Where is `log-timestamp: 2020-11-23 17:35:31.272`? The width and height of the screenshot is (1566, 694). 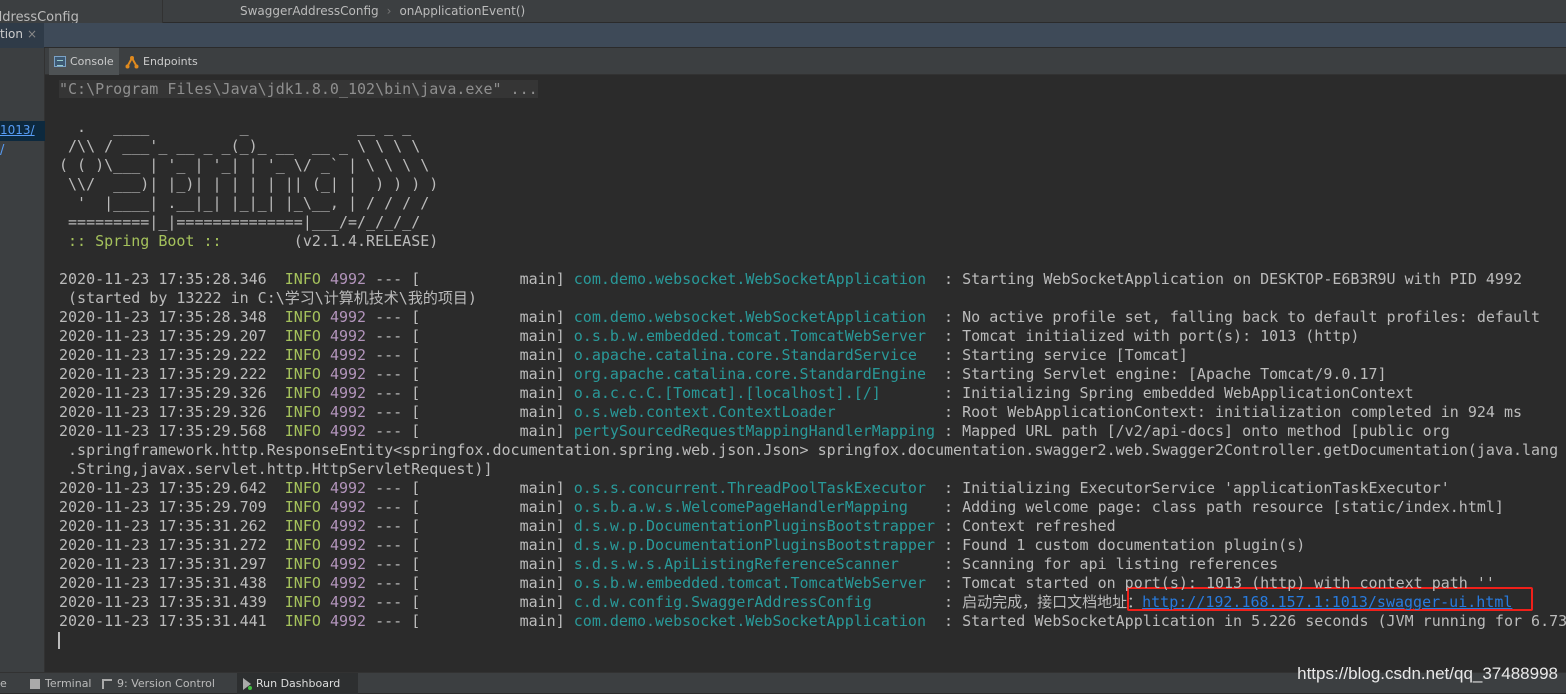
log-timestamp: 2020-11-23 17:35:31.272 is located at coordinates (163, 545).